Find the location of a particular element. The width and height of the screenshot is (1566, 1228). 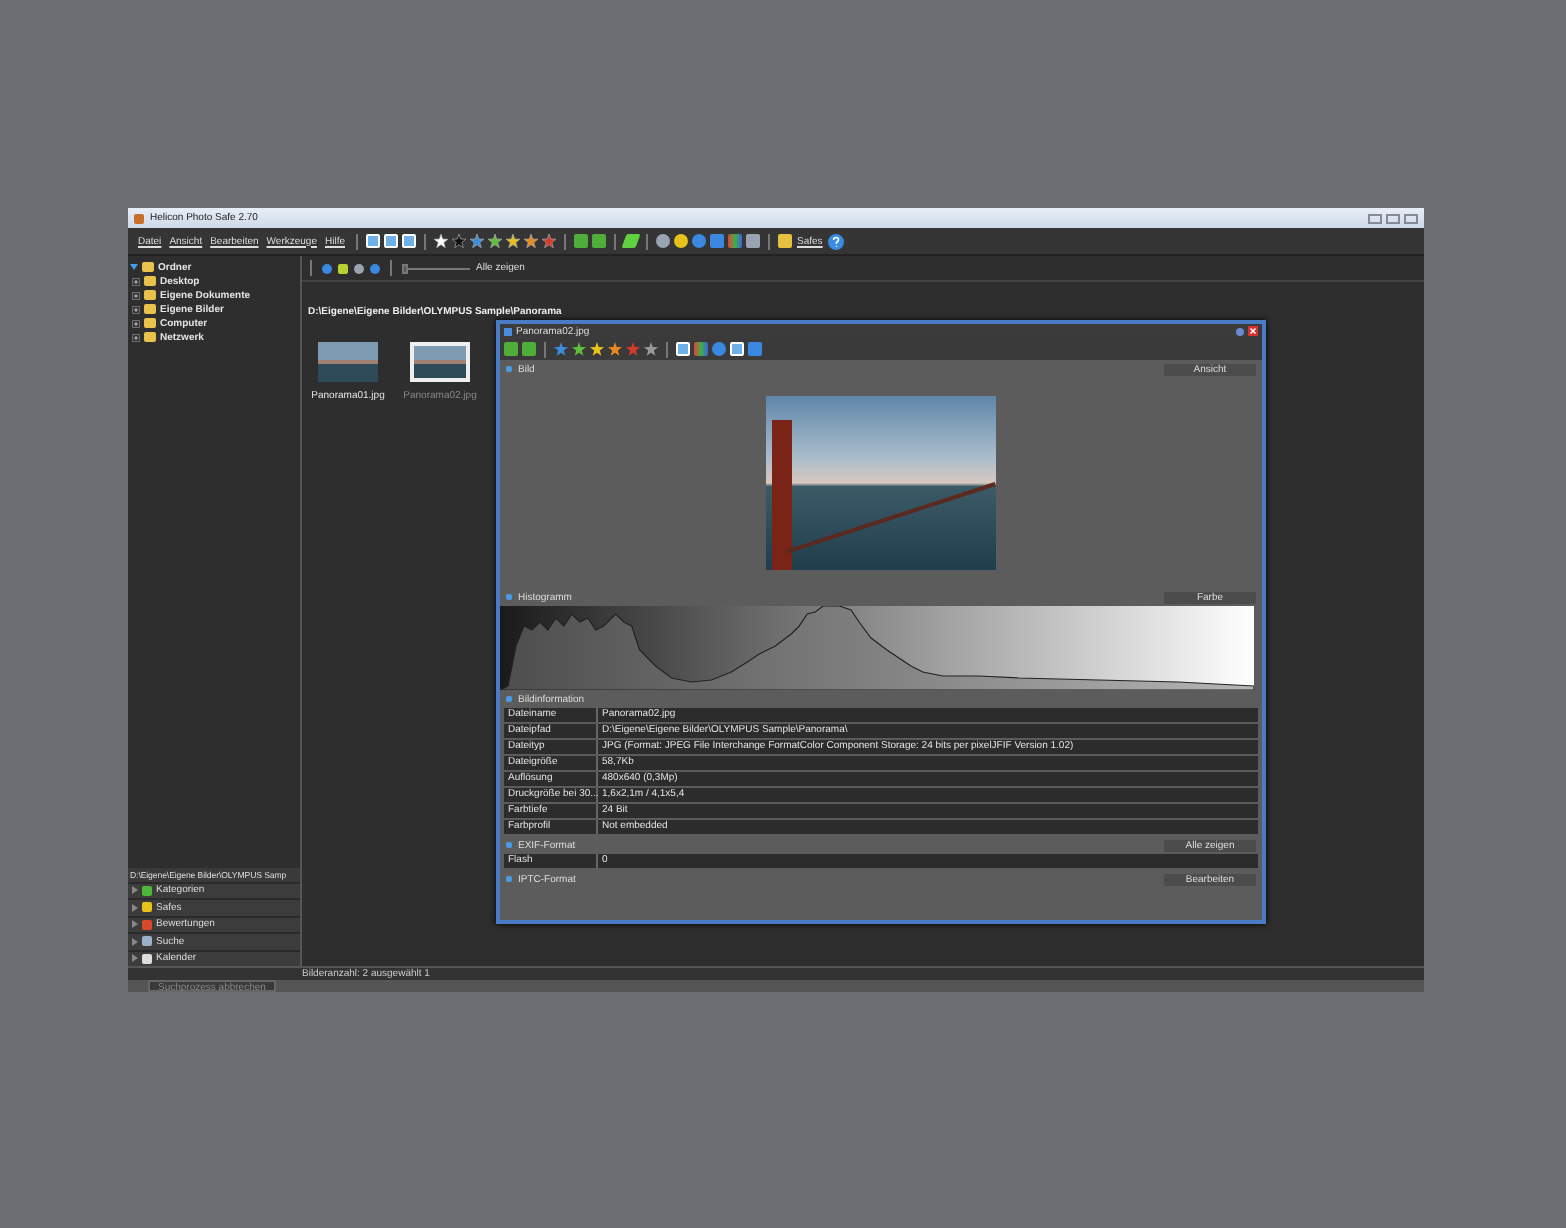

slider-thumb is located at coordinates (405, 268).